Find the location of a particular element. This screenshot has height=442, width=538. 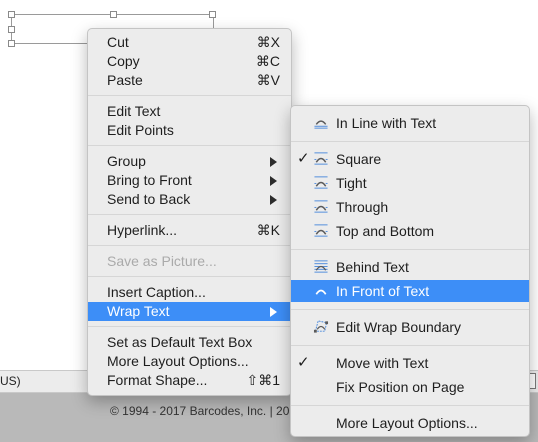

in-front-text-icon is located at coordinates (321, 292).